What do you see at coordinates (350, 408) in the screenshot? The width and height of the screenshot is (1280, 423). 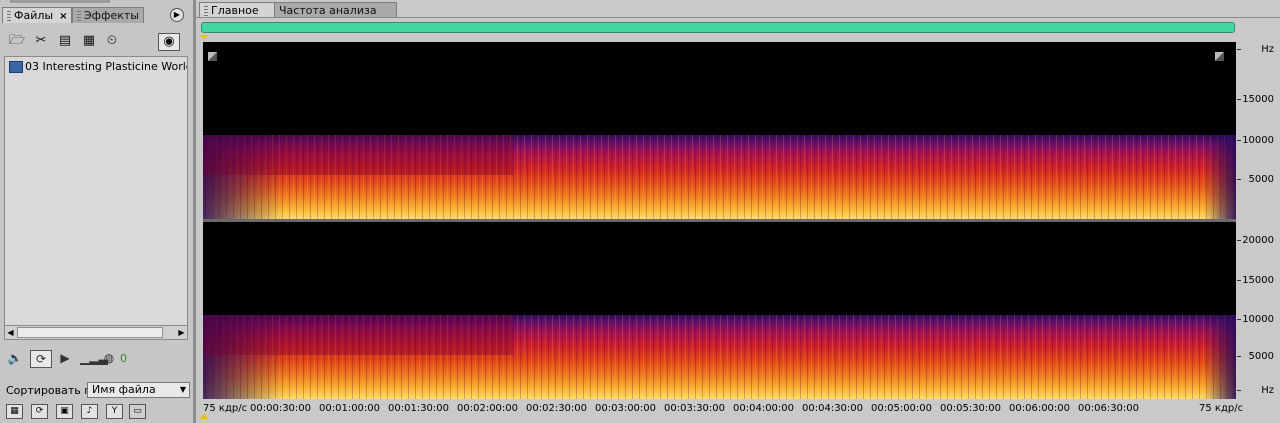 I see `x-tick-label: 00:01:00:00` at bounding box center [350, 408].